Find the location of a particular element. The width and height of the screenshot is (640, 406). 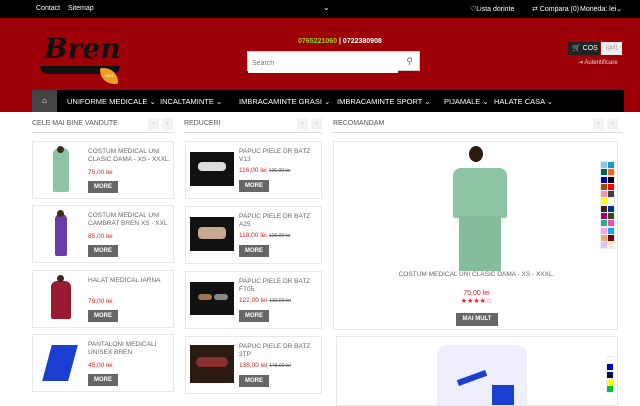

wishlist-link: ♡Lista dorinte is located at coordinates (492, 9).